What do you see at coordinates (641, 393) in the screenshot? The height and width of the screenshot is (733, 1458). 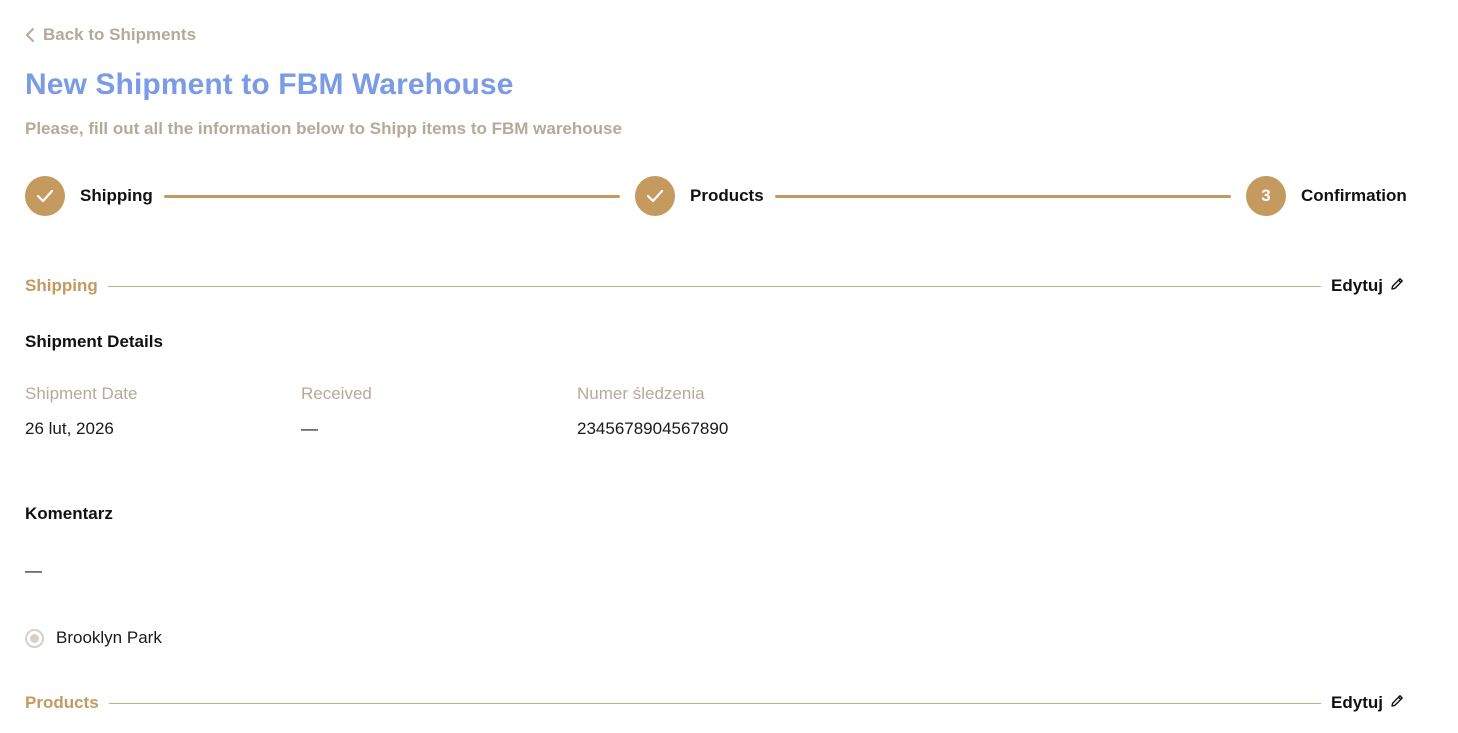 I see `tracking-number-label: Numer śledzenia` at bounding box center [641, 393].